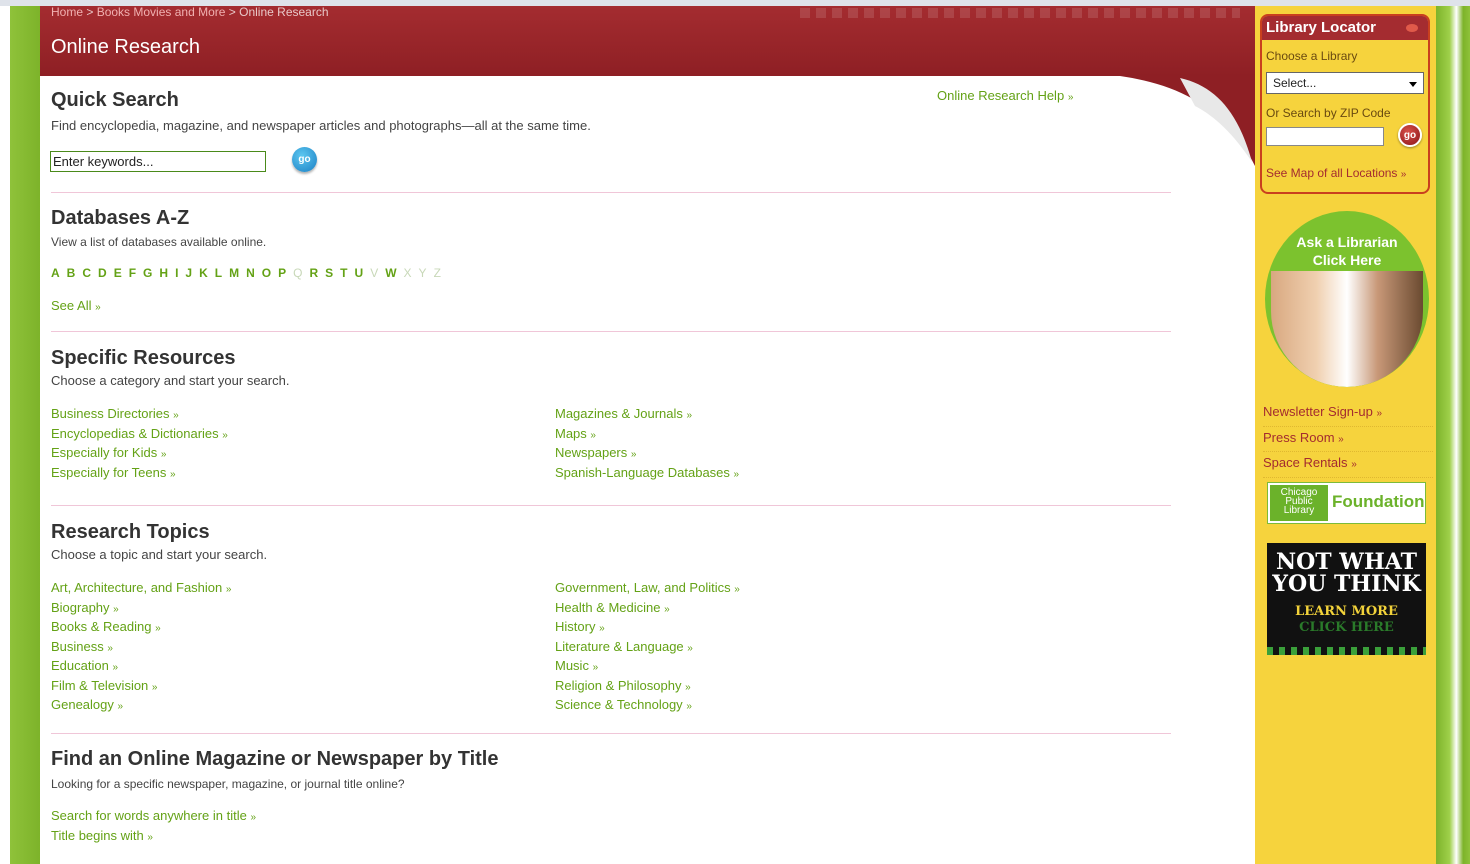 This screenshot has width=1470, height=864. I want to click on sidebar-link-1: Press Room », so click(1348, 439).